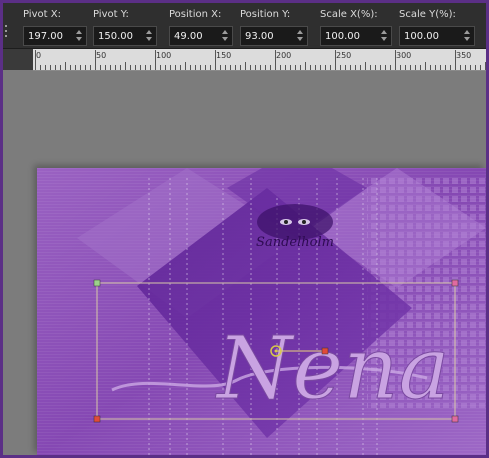 This screenshot has width=489, height=458. What do you see at coordinates (101, 55) in the screenshot?
I see `ruler-label: 50` at bounding box center [101, 55].